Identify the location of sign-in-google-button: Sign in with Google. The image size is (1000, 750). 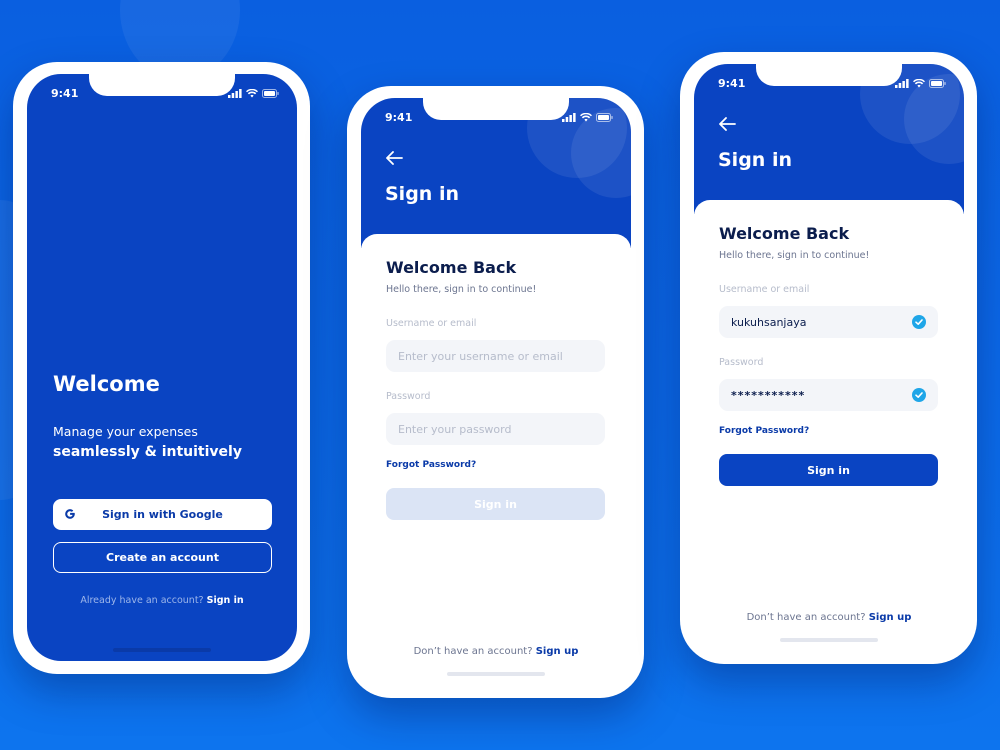
(162, 514).